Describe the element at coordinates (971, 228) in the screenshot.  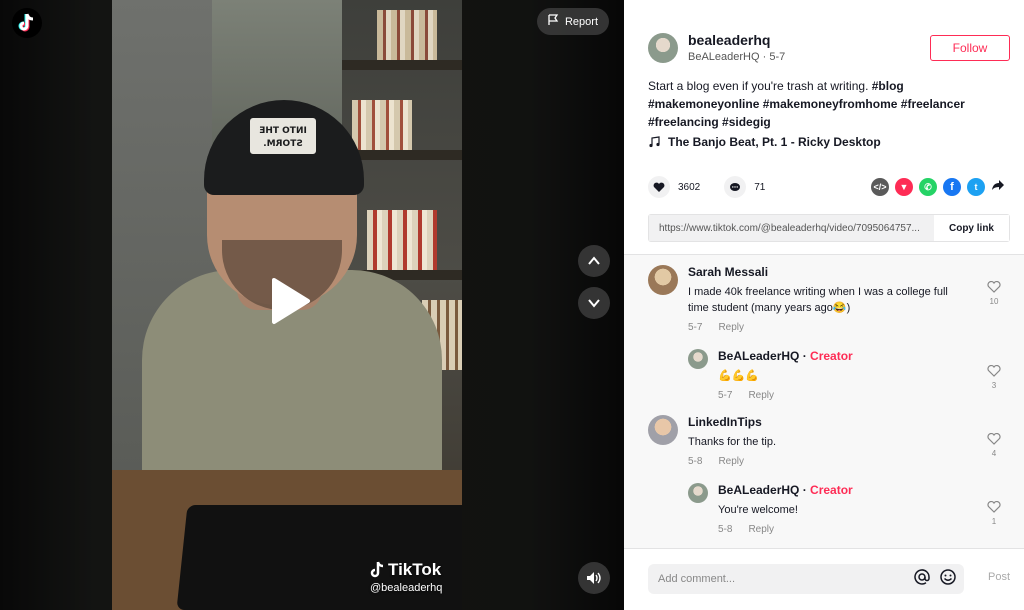
I see `copy-link-button: Copy link` at that location.